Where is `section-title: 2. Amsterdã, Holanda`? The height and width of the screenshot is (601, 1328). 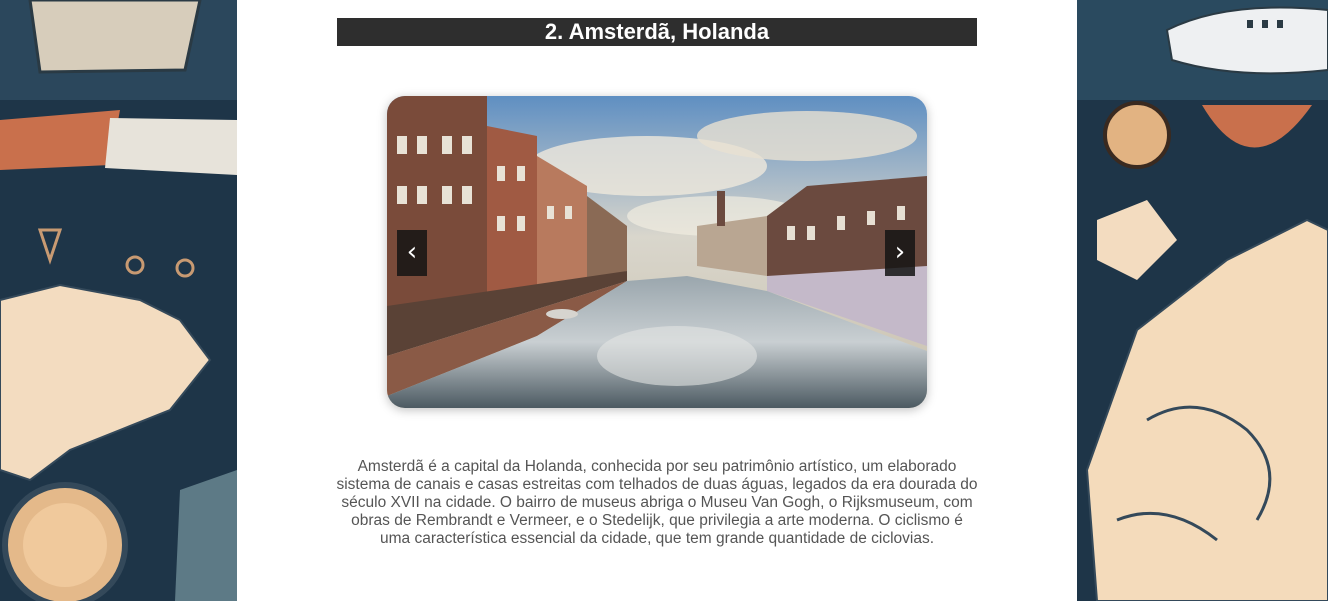 section-title: 2. Amsterdã, Holanda is located at coordinates (657, 32).